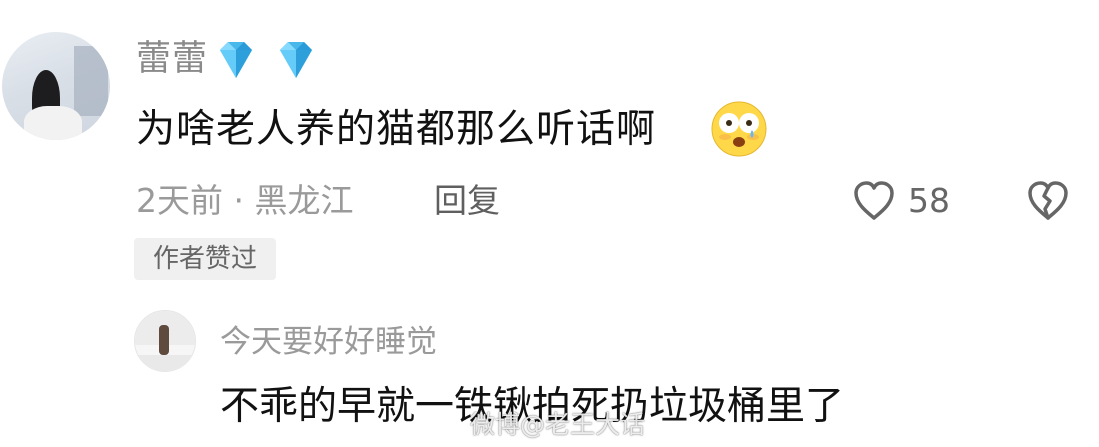 The image size is (1099, 447). I want to click on avatar-person, so click(164, 340).